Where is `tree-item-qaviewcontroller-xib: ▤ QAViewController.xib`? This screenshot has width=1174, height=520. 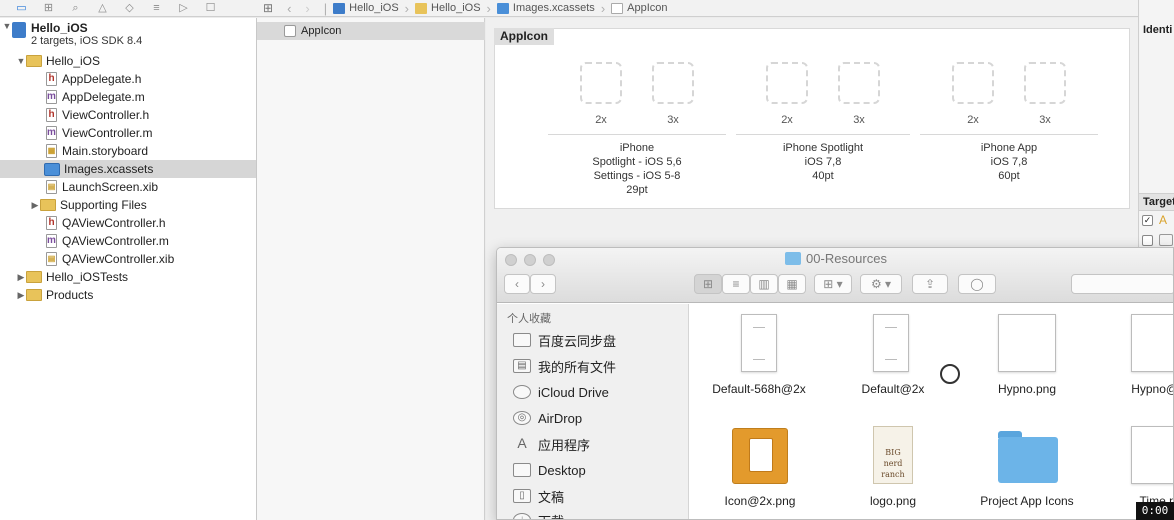
tree-item-qaviewcontroller-xib: ▤ QAViewController.xib is located at coordinates (128, 259).